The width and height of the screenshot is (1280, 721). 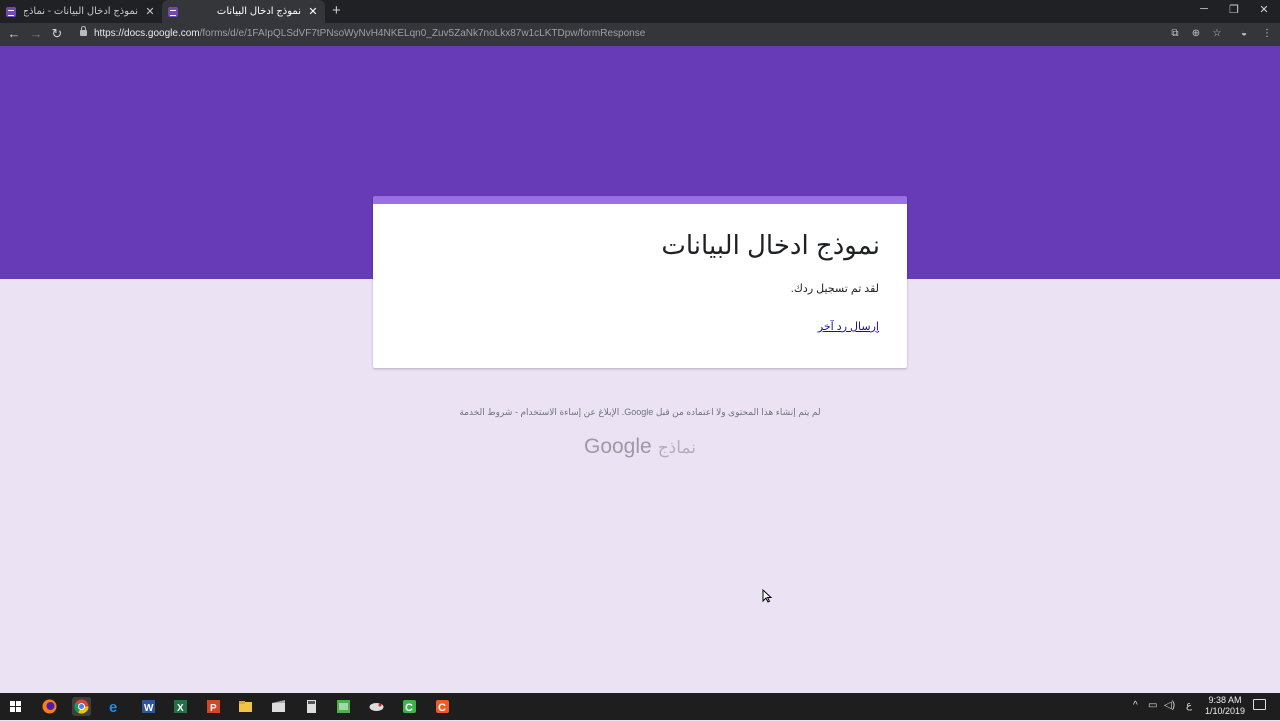 What do you see at coordinates (81, 706) in the screenshot?
I see `chrome-icon` at bounding box center [81, 706].